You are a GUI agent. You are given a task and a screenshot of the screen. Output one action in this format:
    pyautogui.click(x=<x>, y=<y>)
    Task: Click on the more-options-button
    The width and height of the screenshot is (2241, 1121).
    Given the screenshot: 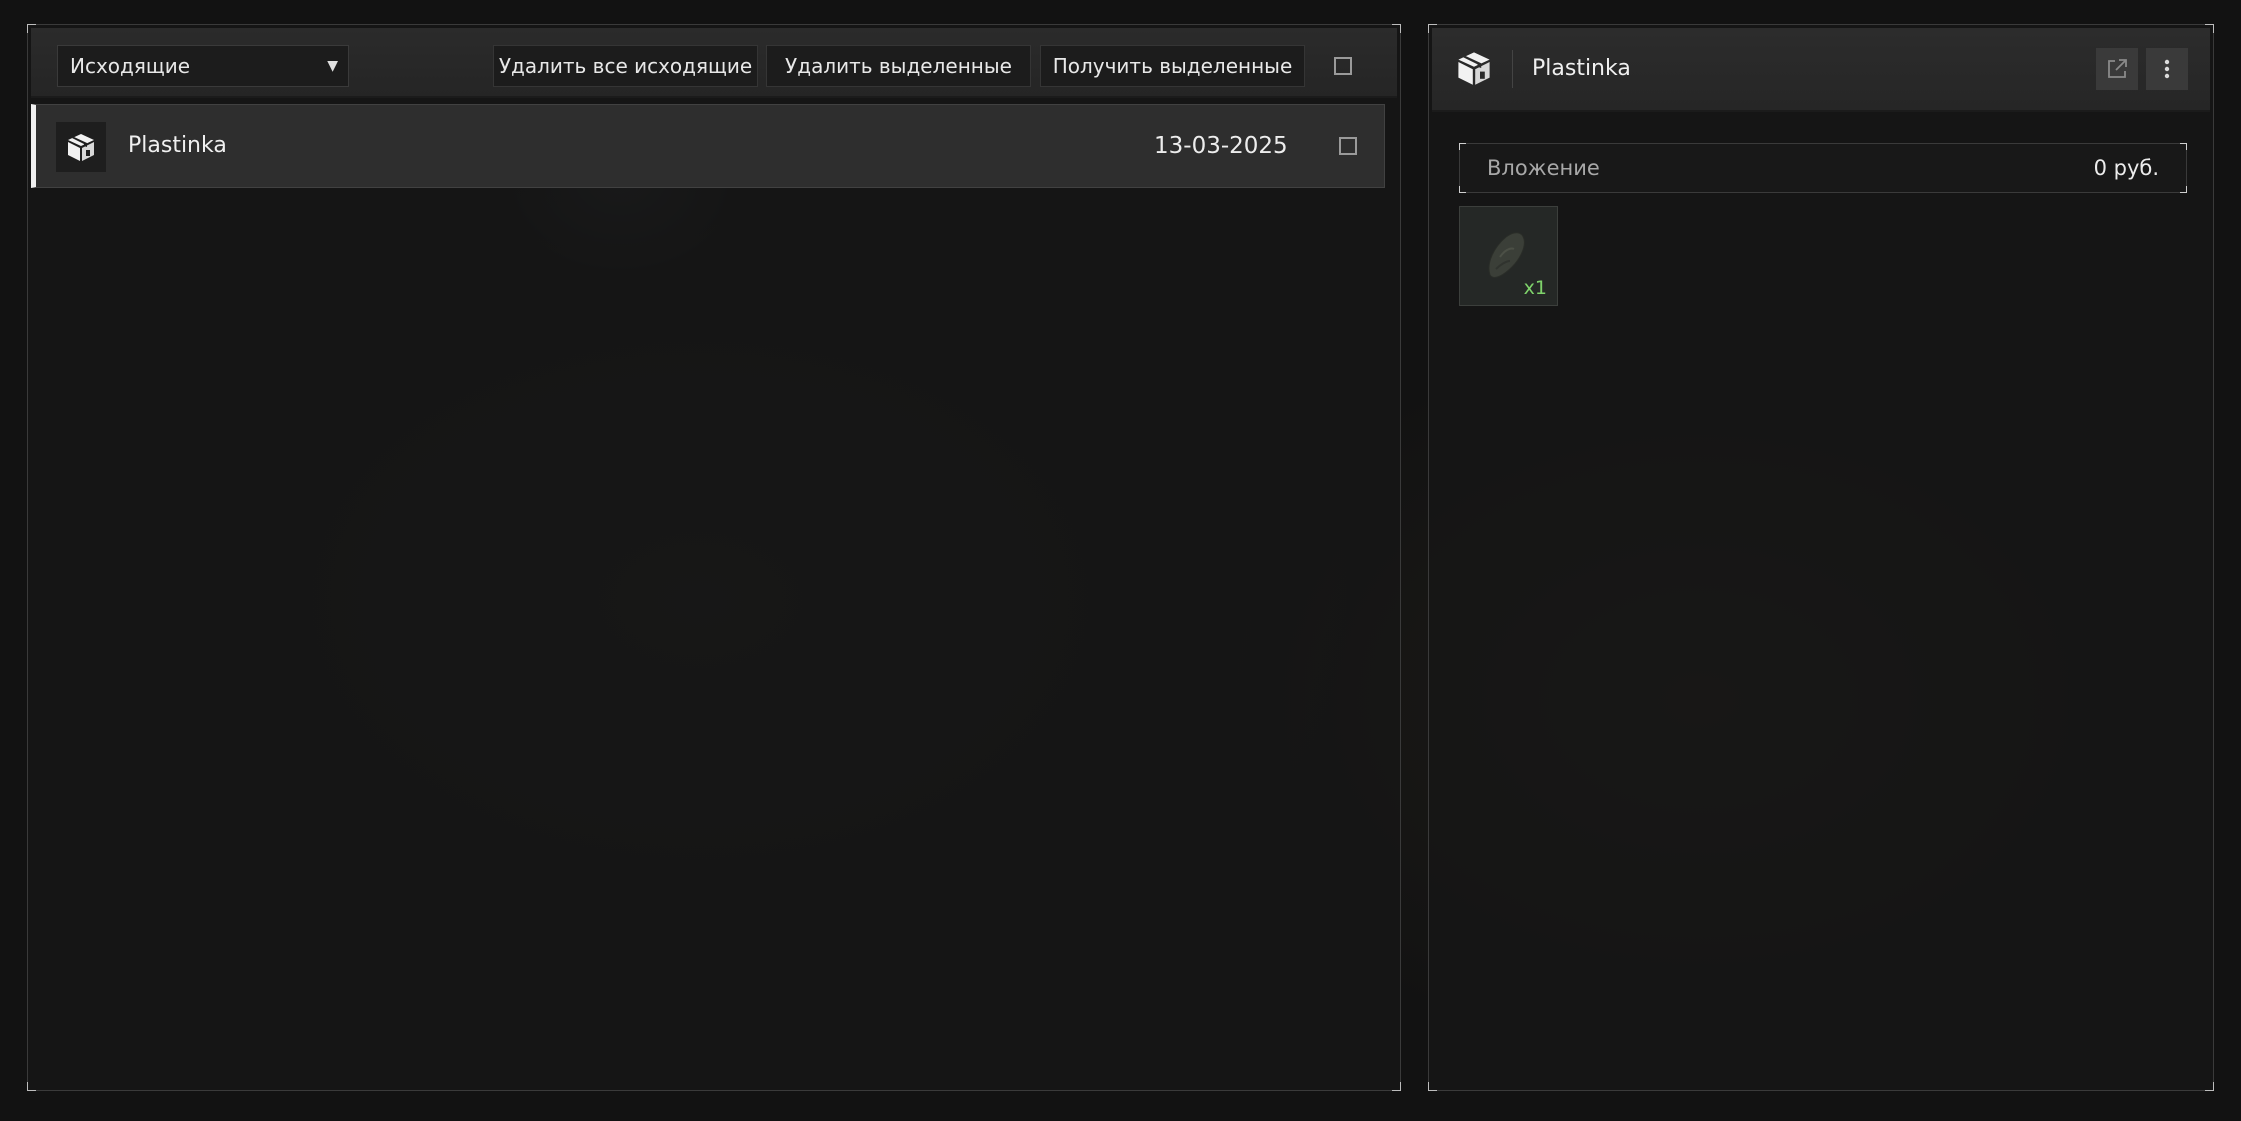 What is the action you would take?
    pyautogui.click(x=2167, y=69)
    